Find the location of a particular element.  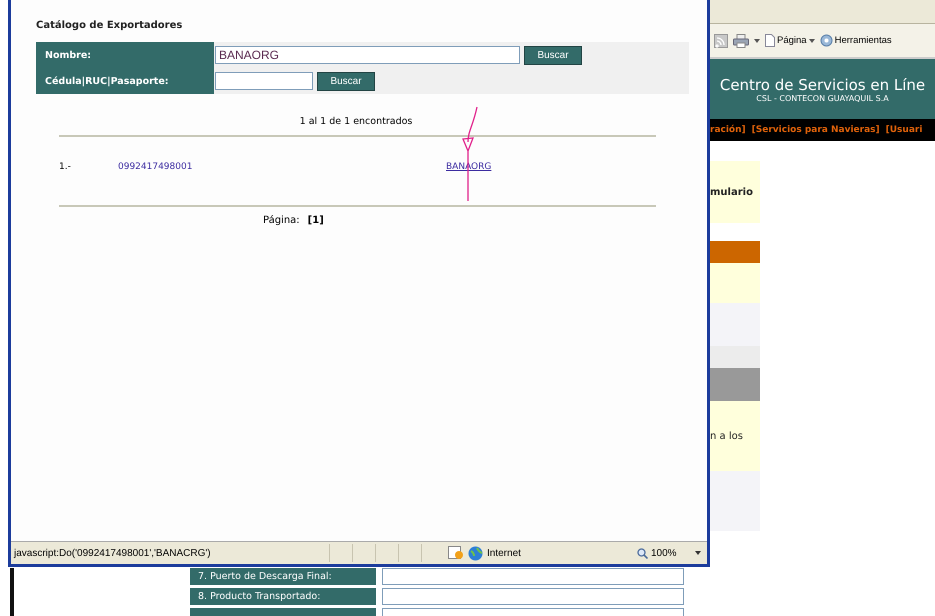

popup-title: Catálogo de Exportadores is located at coordinates (110, 25).